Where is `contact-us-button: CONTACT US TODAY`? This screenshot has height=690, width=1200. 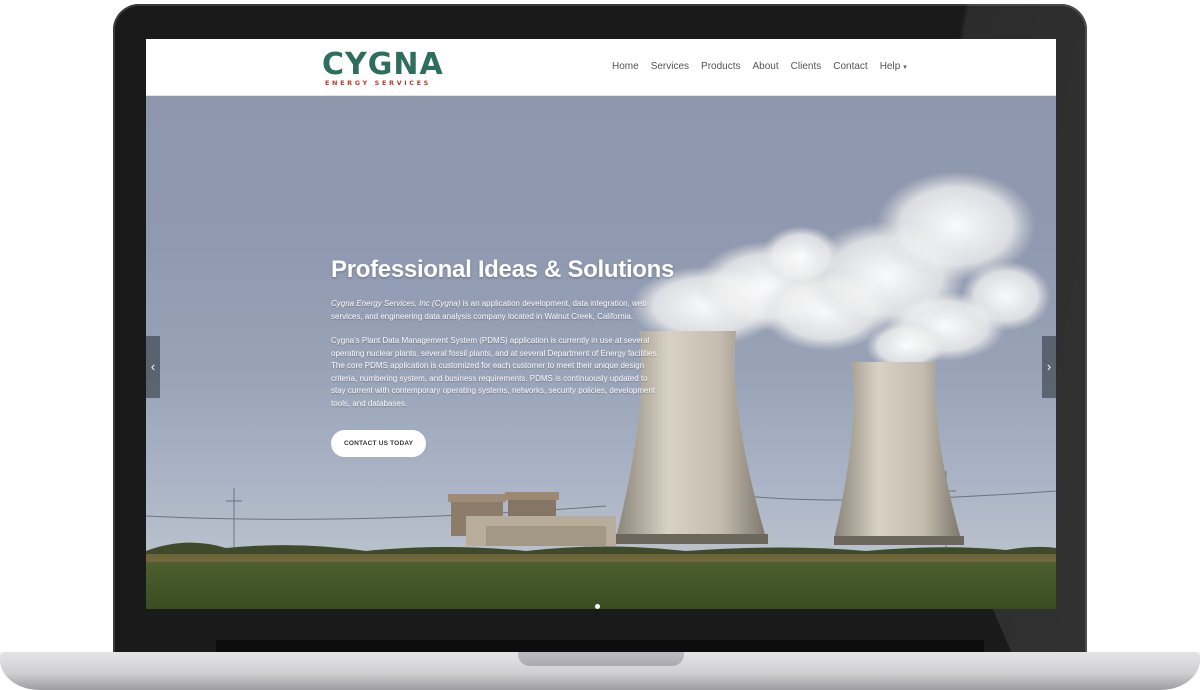 contact-us-button: CONTACT US TODAY is located at coordinates (379, 443).